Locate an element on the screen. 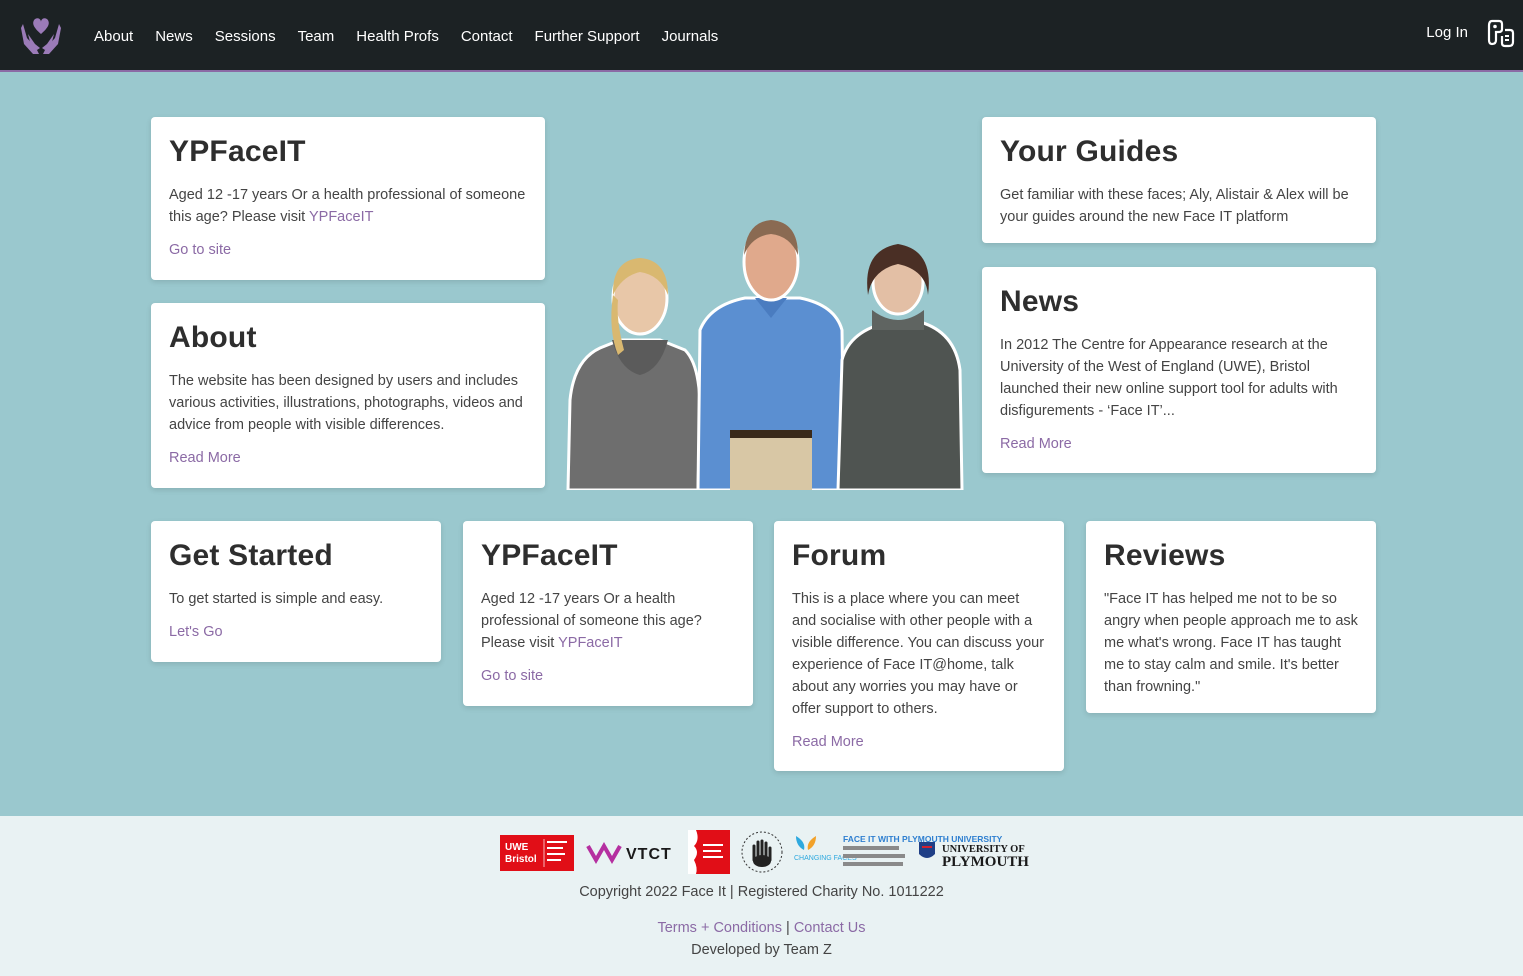 The image size is (1523, 976). nav-item-contact: Contact is located at coordinates (487, 36).